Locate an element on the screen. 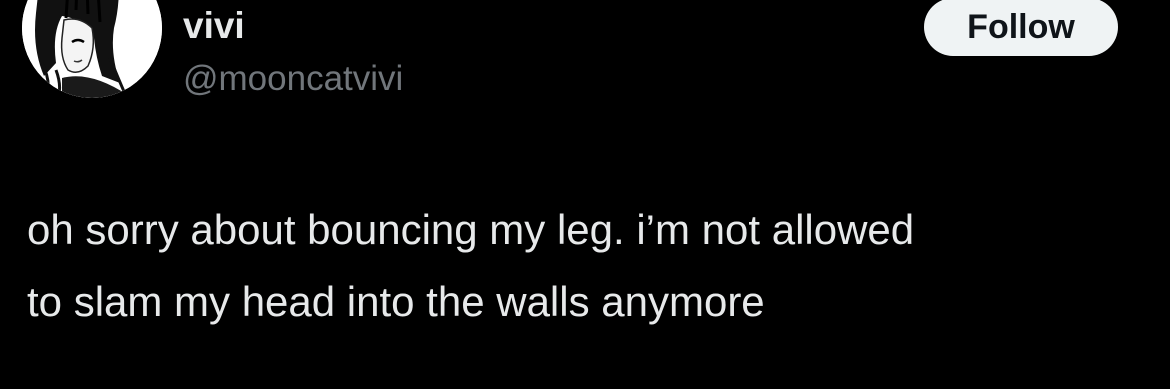 The height and width of the screenshot is (389, 1170). tweet-text-line: to slam my head into the walls anymore is located at coordinates (396, 301).